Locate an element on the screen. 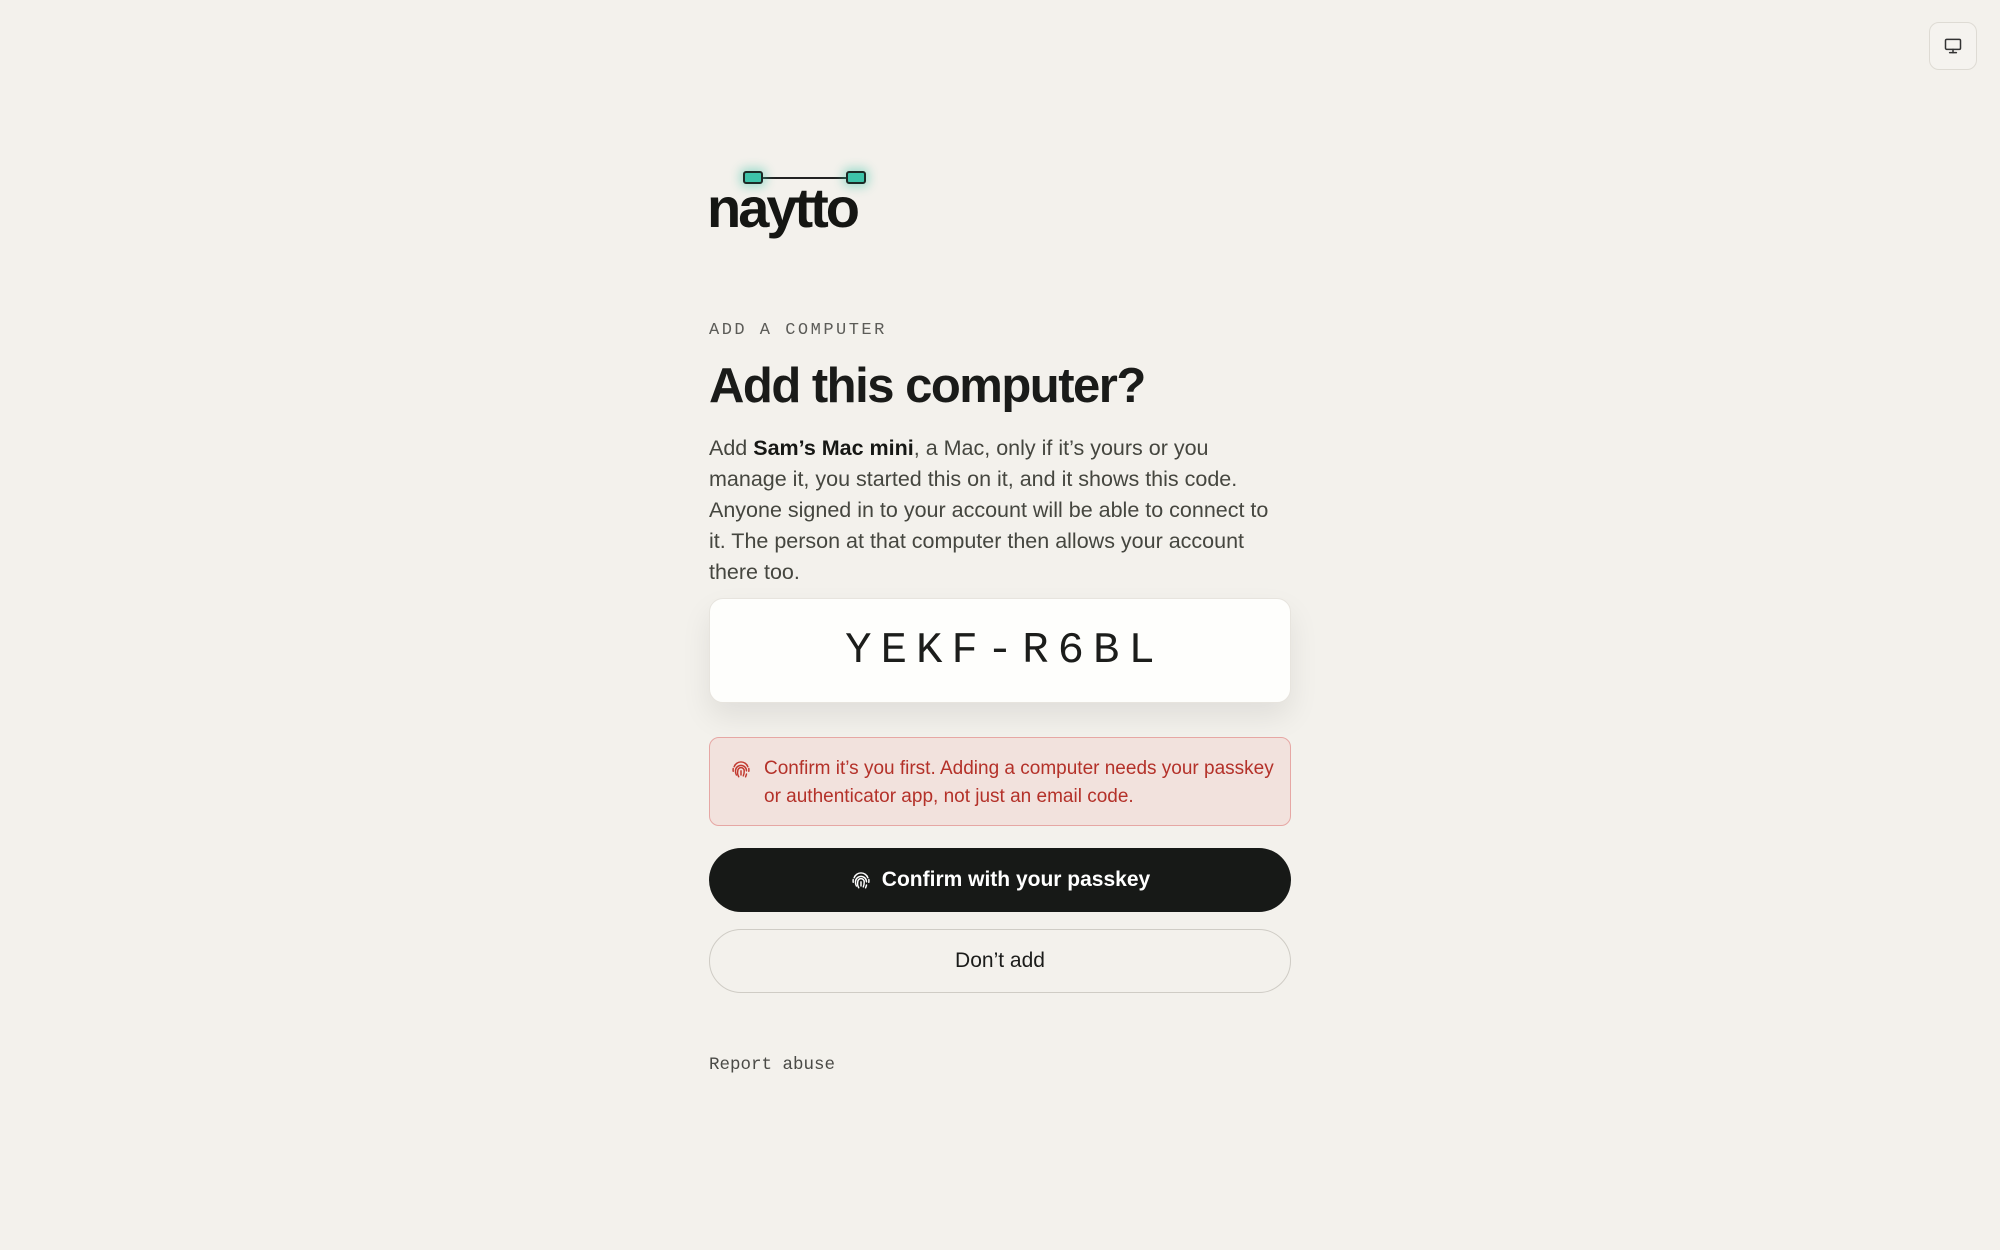 Image resolution: width=2000 pixels, height=1250 pixels. pairing-code-card: YEKF-R6BL is located at coordinates (1000, 650).